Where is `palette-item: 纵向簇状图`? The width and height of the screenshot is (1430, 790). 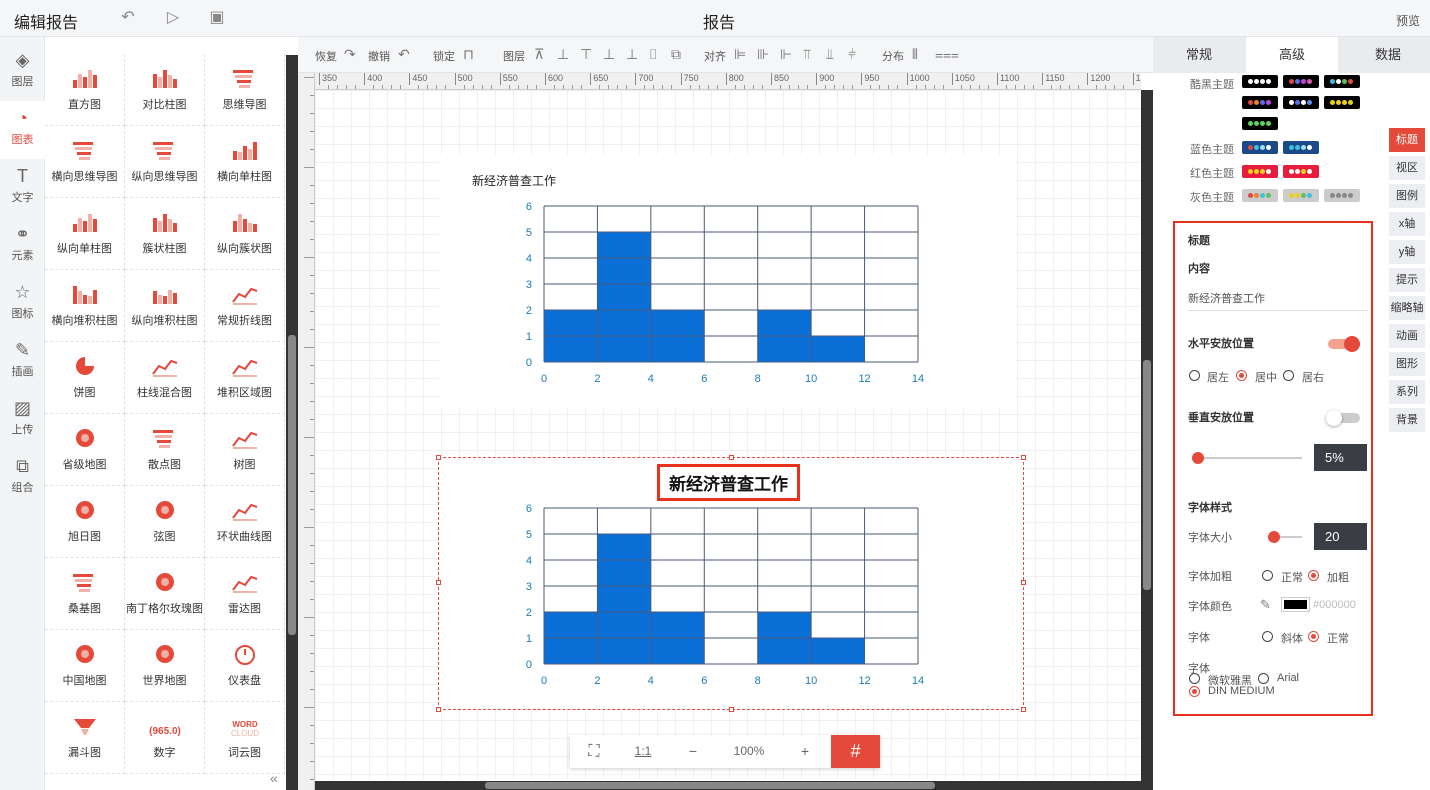
palette-item: 纵向簇状图 is located at coordinates (245, 234).